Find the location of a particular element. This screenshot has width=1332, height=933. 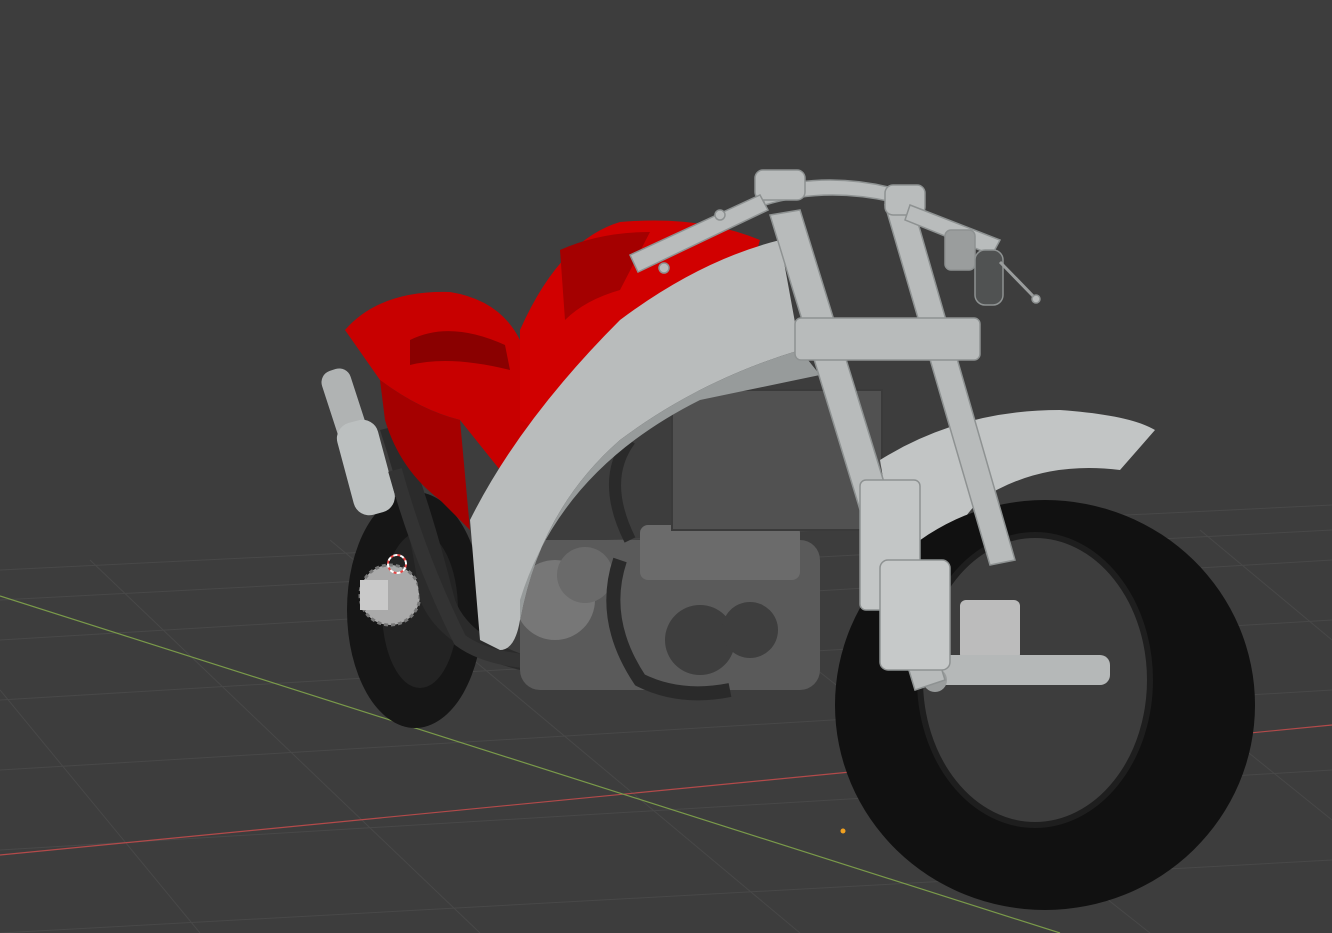

origin-dot-icon is located at coordinates (843, 831).